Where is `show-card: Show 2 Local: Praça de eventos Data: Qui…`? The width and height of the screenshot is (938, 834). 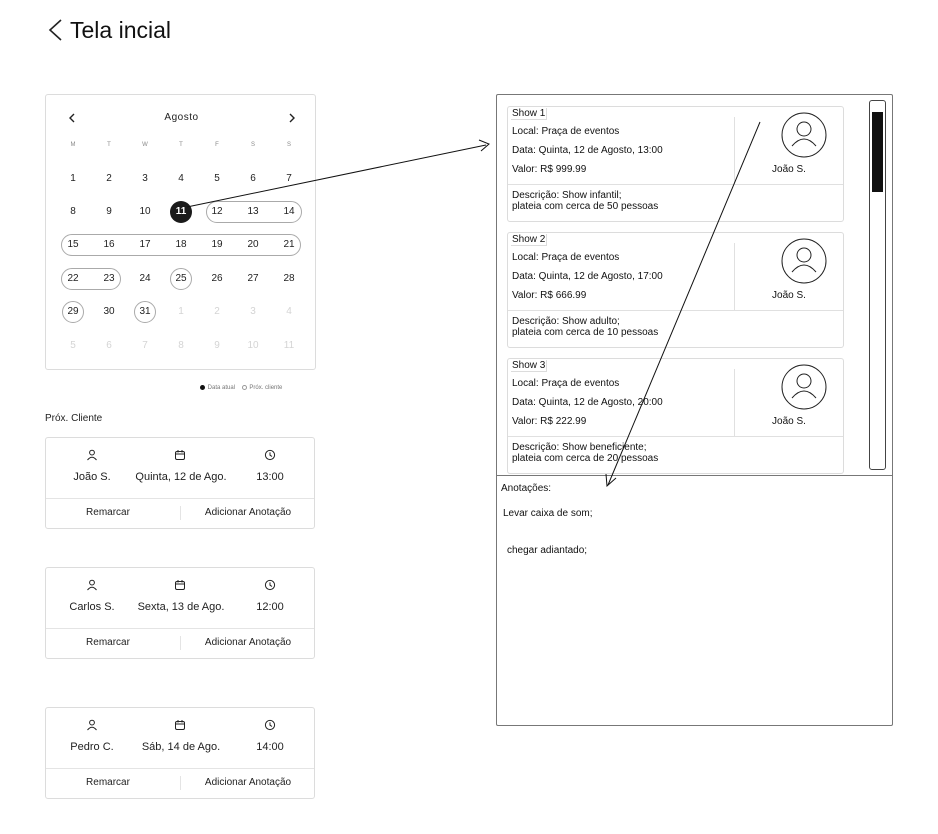
show-card: Show 2 Local: Praça de eventos Data: Qui… is located at coordinates (675, 290).